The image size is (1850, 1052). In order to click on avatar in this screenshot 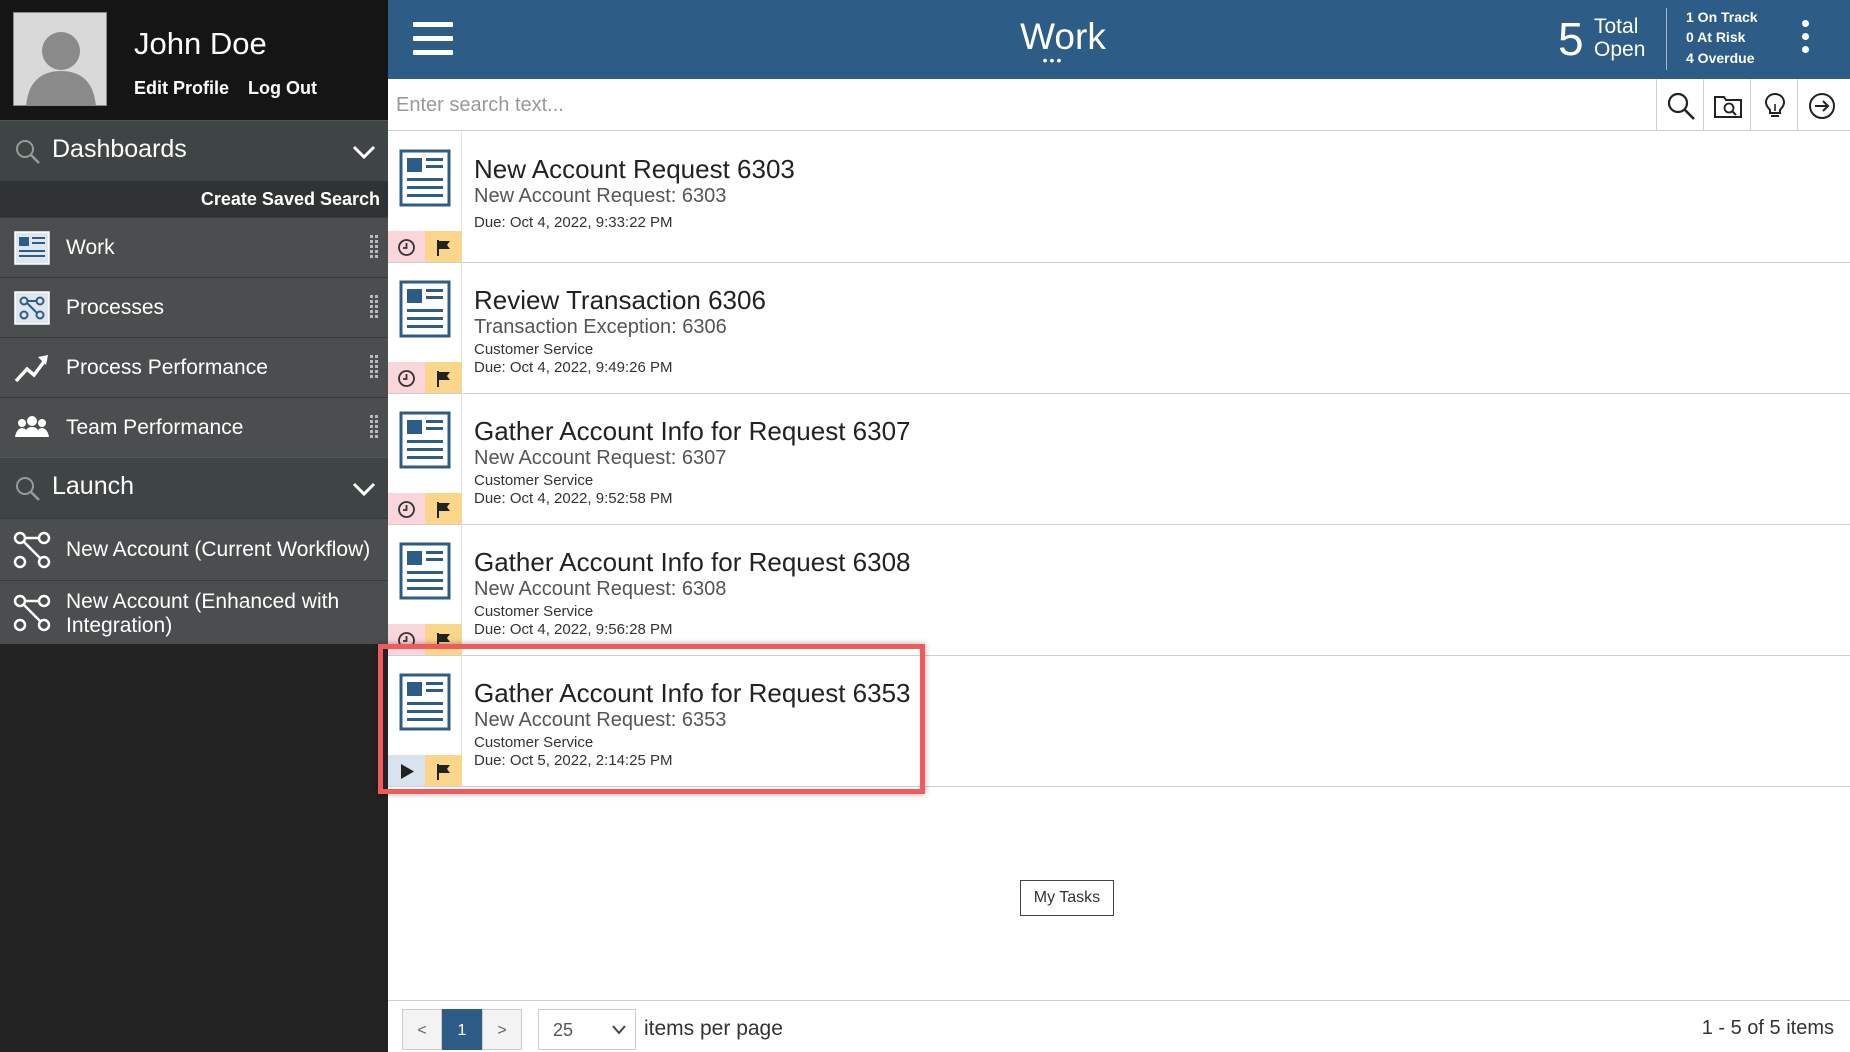, I will do `click(60, 59)`.